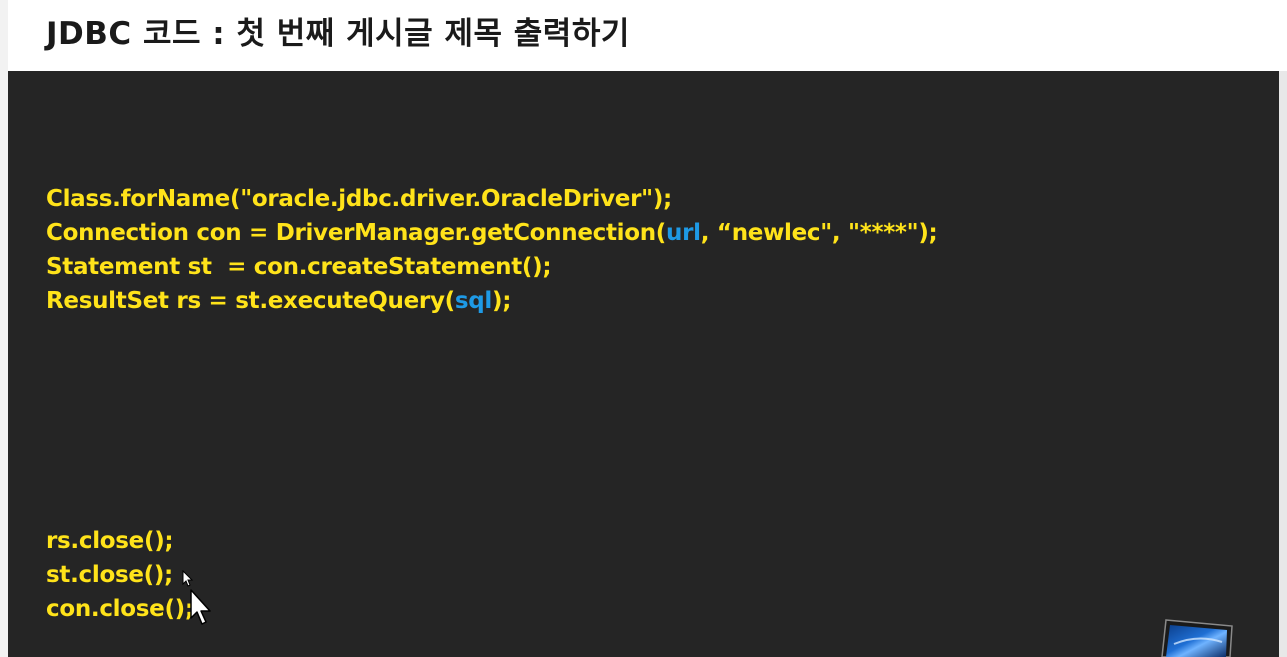 The height and width of the screenshot is (657, 1287). Describe the element at coordinates (338, 34) in the screenshot. I see `slide-title: JDBC 코드 : 첫 번째 게시글 제목 출력하기` at that location.